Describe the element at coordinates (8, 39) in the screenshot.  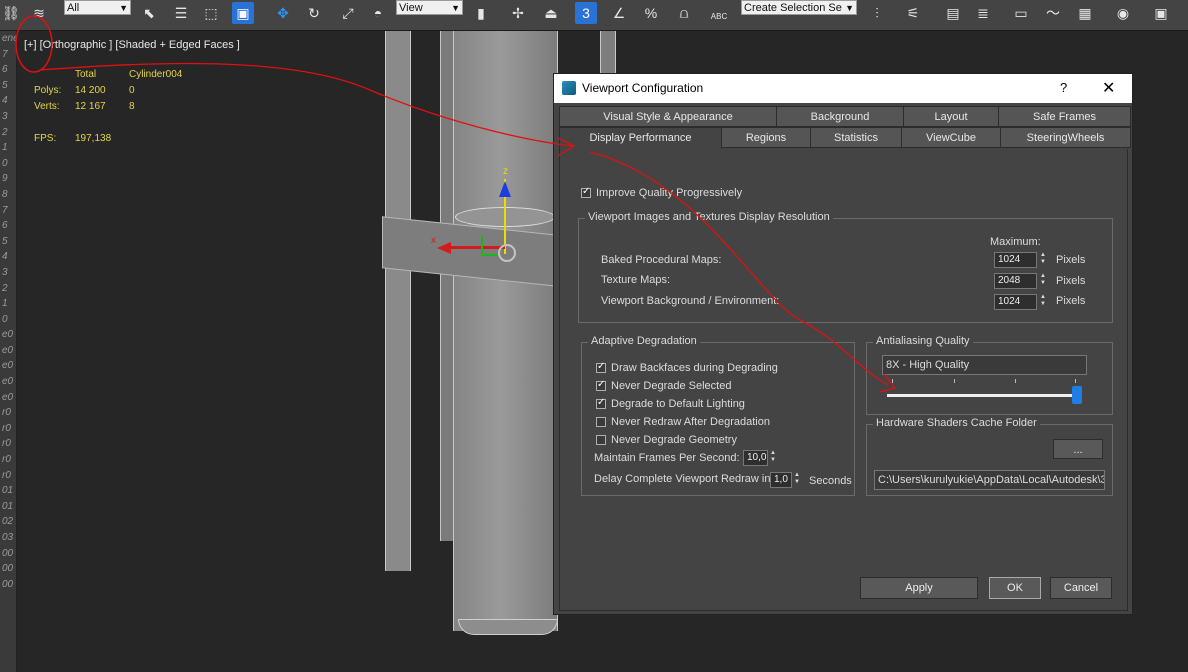
I see `scene-explorer-item: ene` at that location.